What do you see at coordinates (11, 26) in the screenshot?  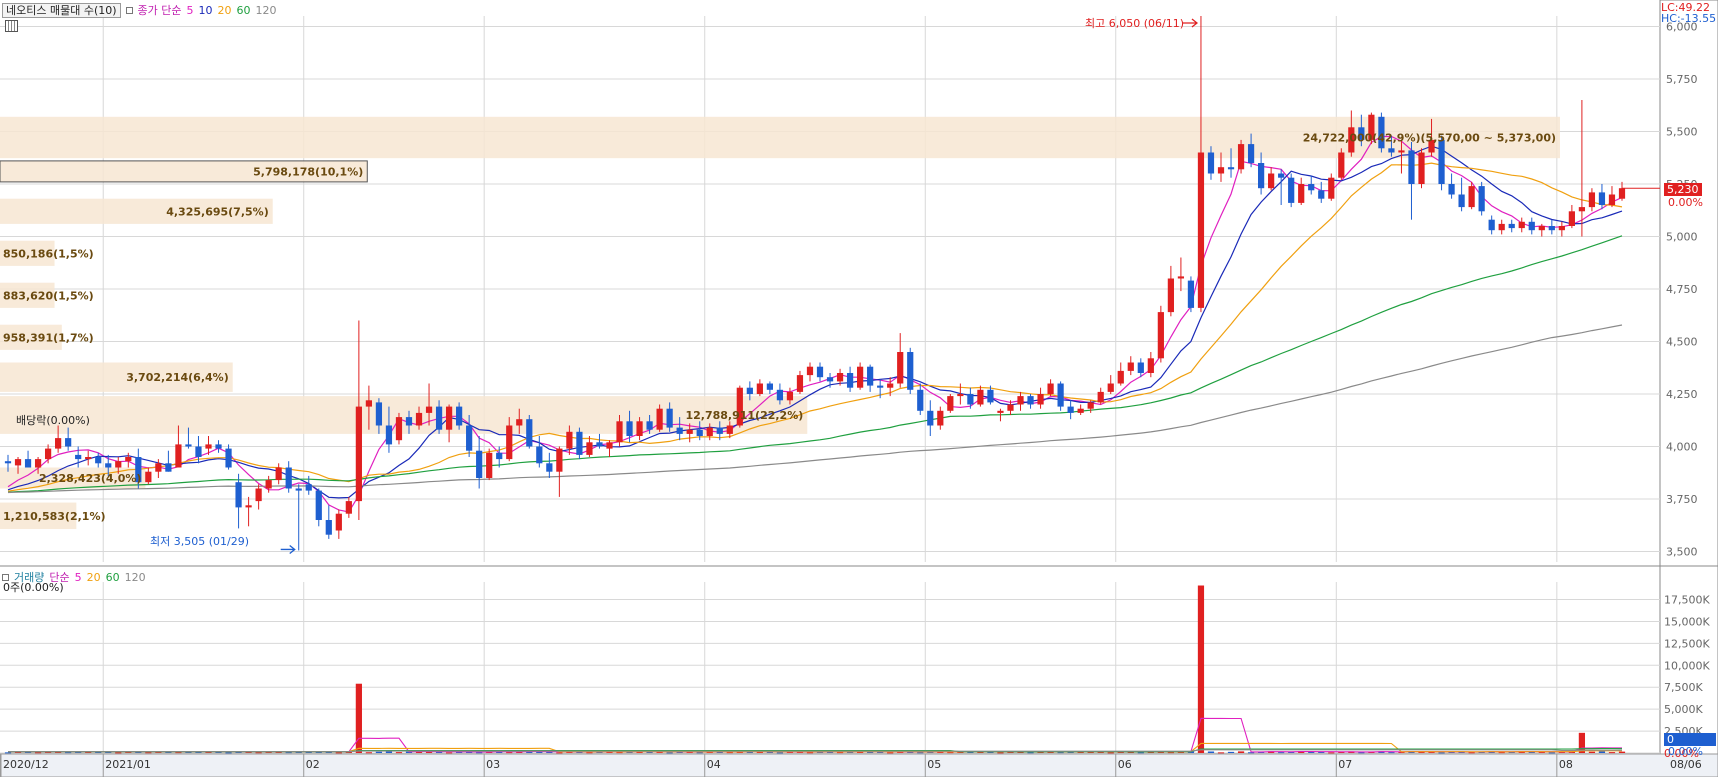 I see `grid-settings-icon` at bounding box center [11, 26].